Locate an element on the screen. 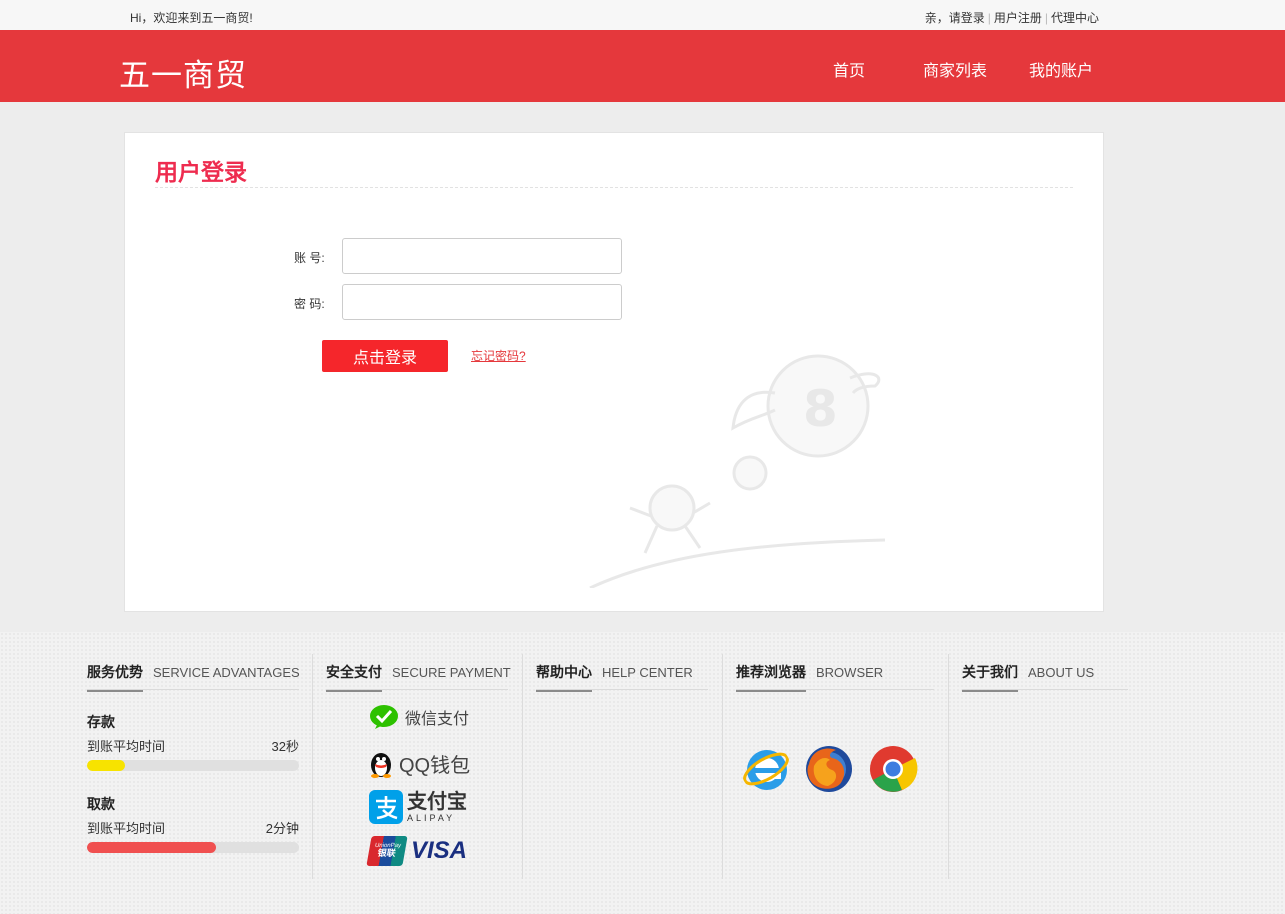 This screenshot has height=914, width=1285. withdraw-value: 2分钟 is located at coordinates (282, 828).